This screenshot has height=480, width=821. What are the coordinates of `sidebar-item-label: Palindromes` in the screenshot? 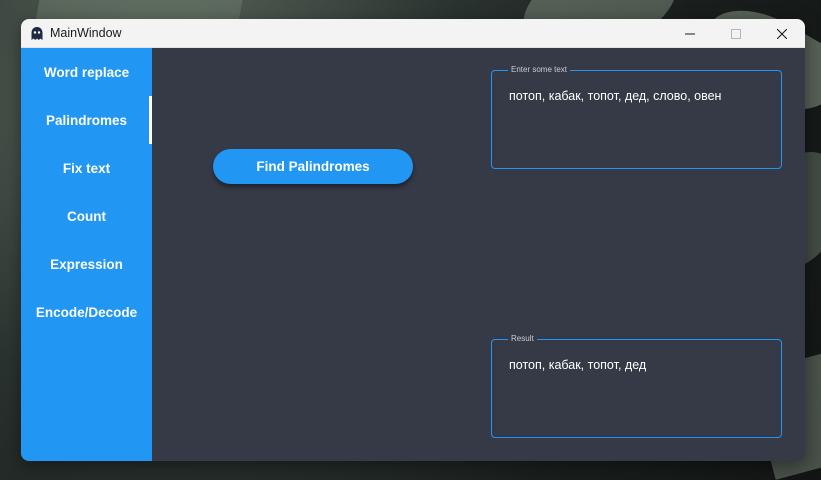 It's located at (86, 120).